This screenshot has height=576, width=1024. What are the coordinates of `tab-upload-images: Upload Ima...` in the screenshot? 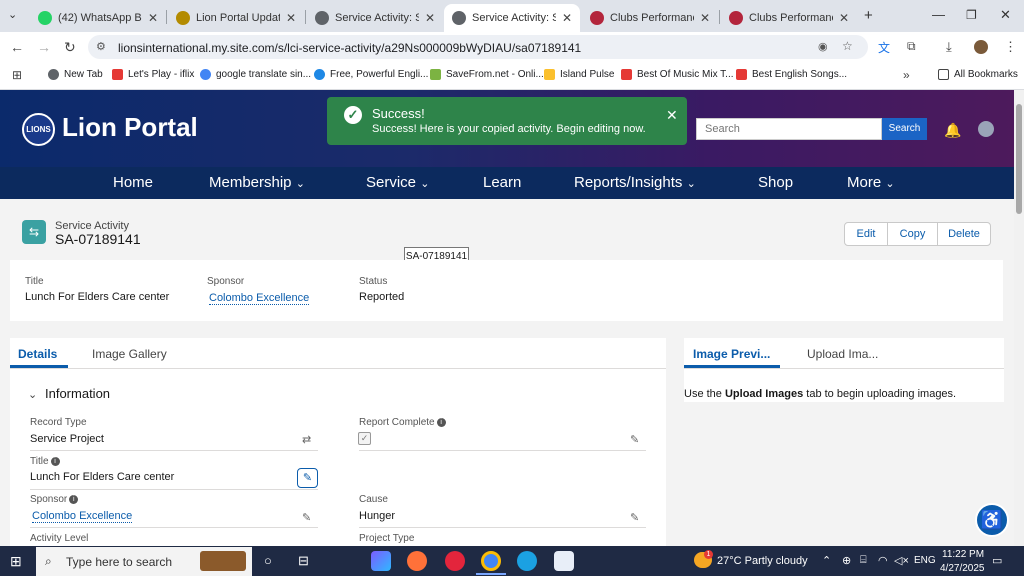 It's located at (842, 354).